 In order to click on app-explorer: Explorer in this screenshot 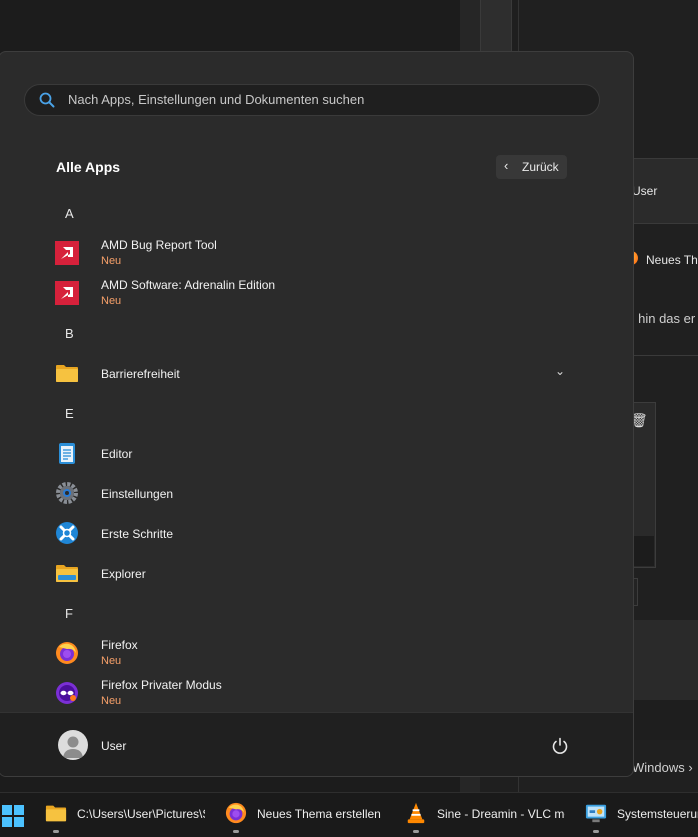, I will do `click(316, 573)`.